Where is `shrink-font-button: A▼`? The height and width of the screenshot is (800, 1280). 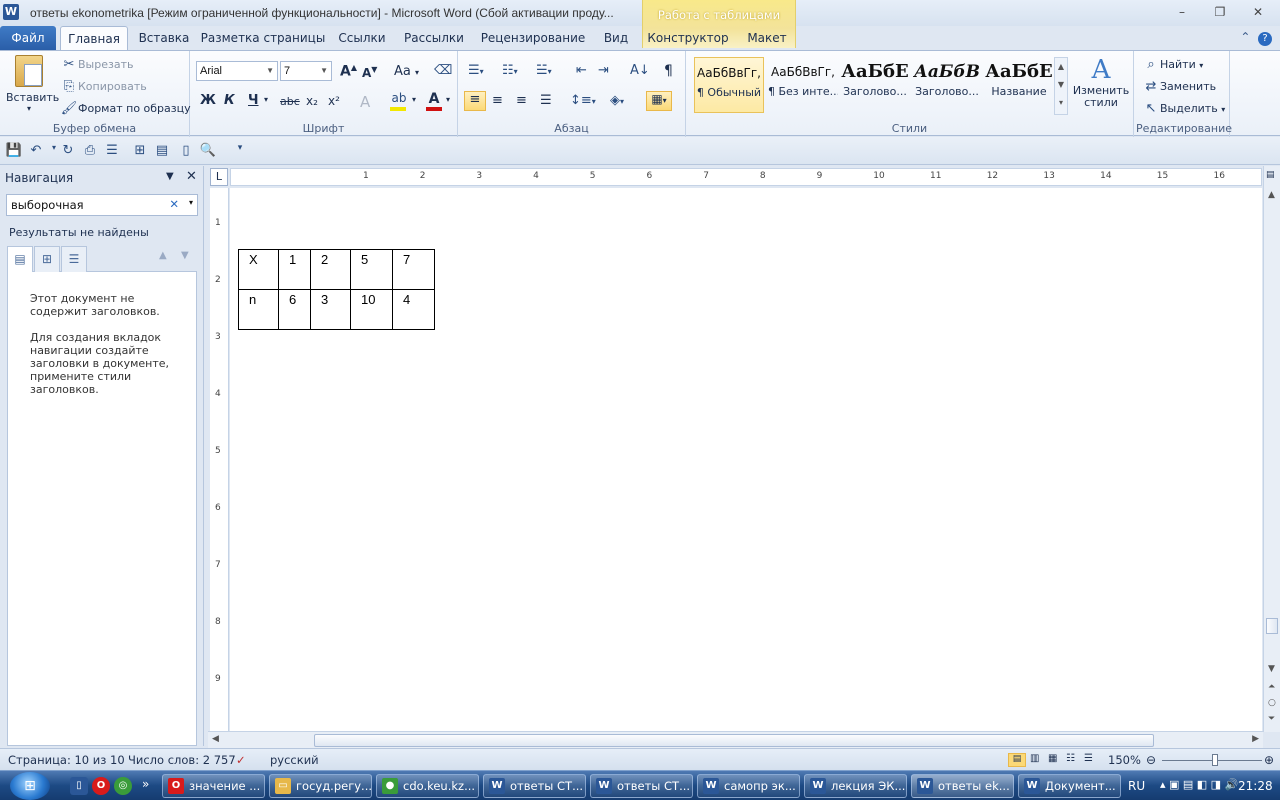 shrink-font-button: A▼ is located at coordinates (369, 72).